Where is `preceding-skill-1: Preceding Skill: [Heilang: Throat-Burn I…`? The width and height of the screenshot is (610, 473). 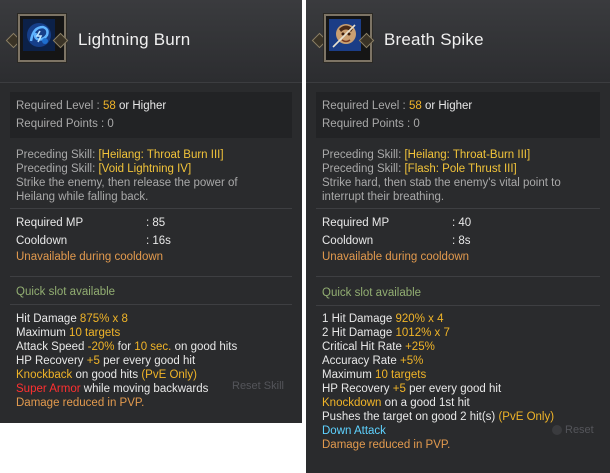 preceding-skill-1: Preceding Skill: [Heilang: Throat-Burn I… is located at coordinates (426, 155).